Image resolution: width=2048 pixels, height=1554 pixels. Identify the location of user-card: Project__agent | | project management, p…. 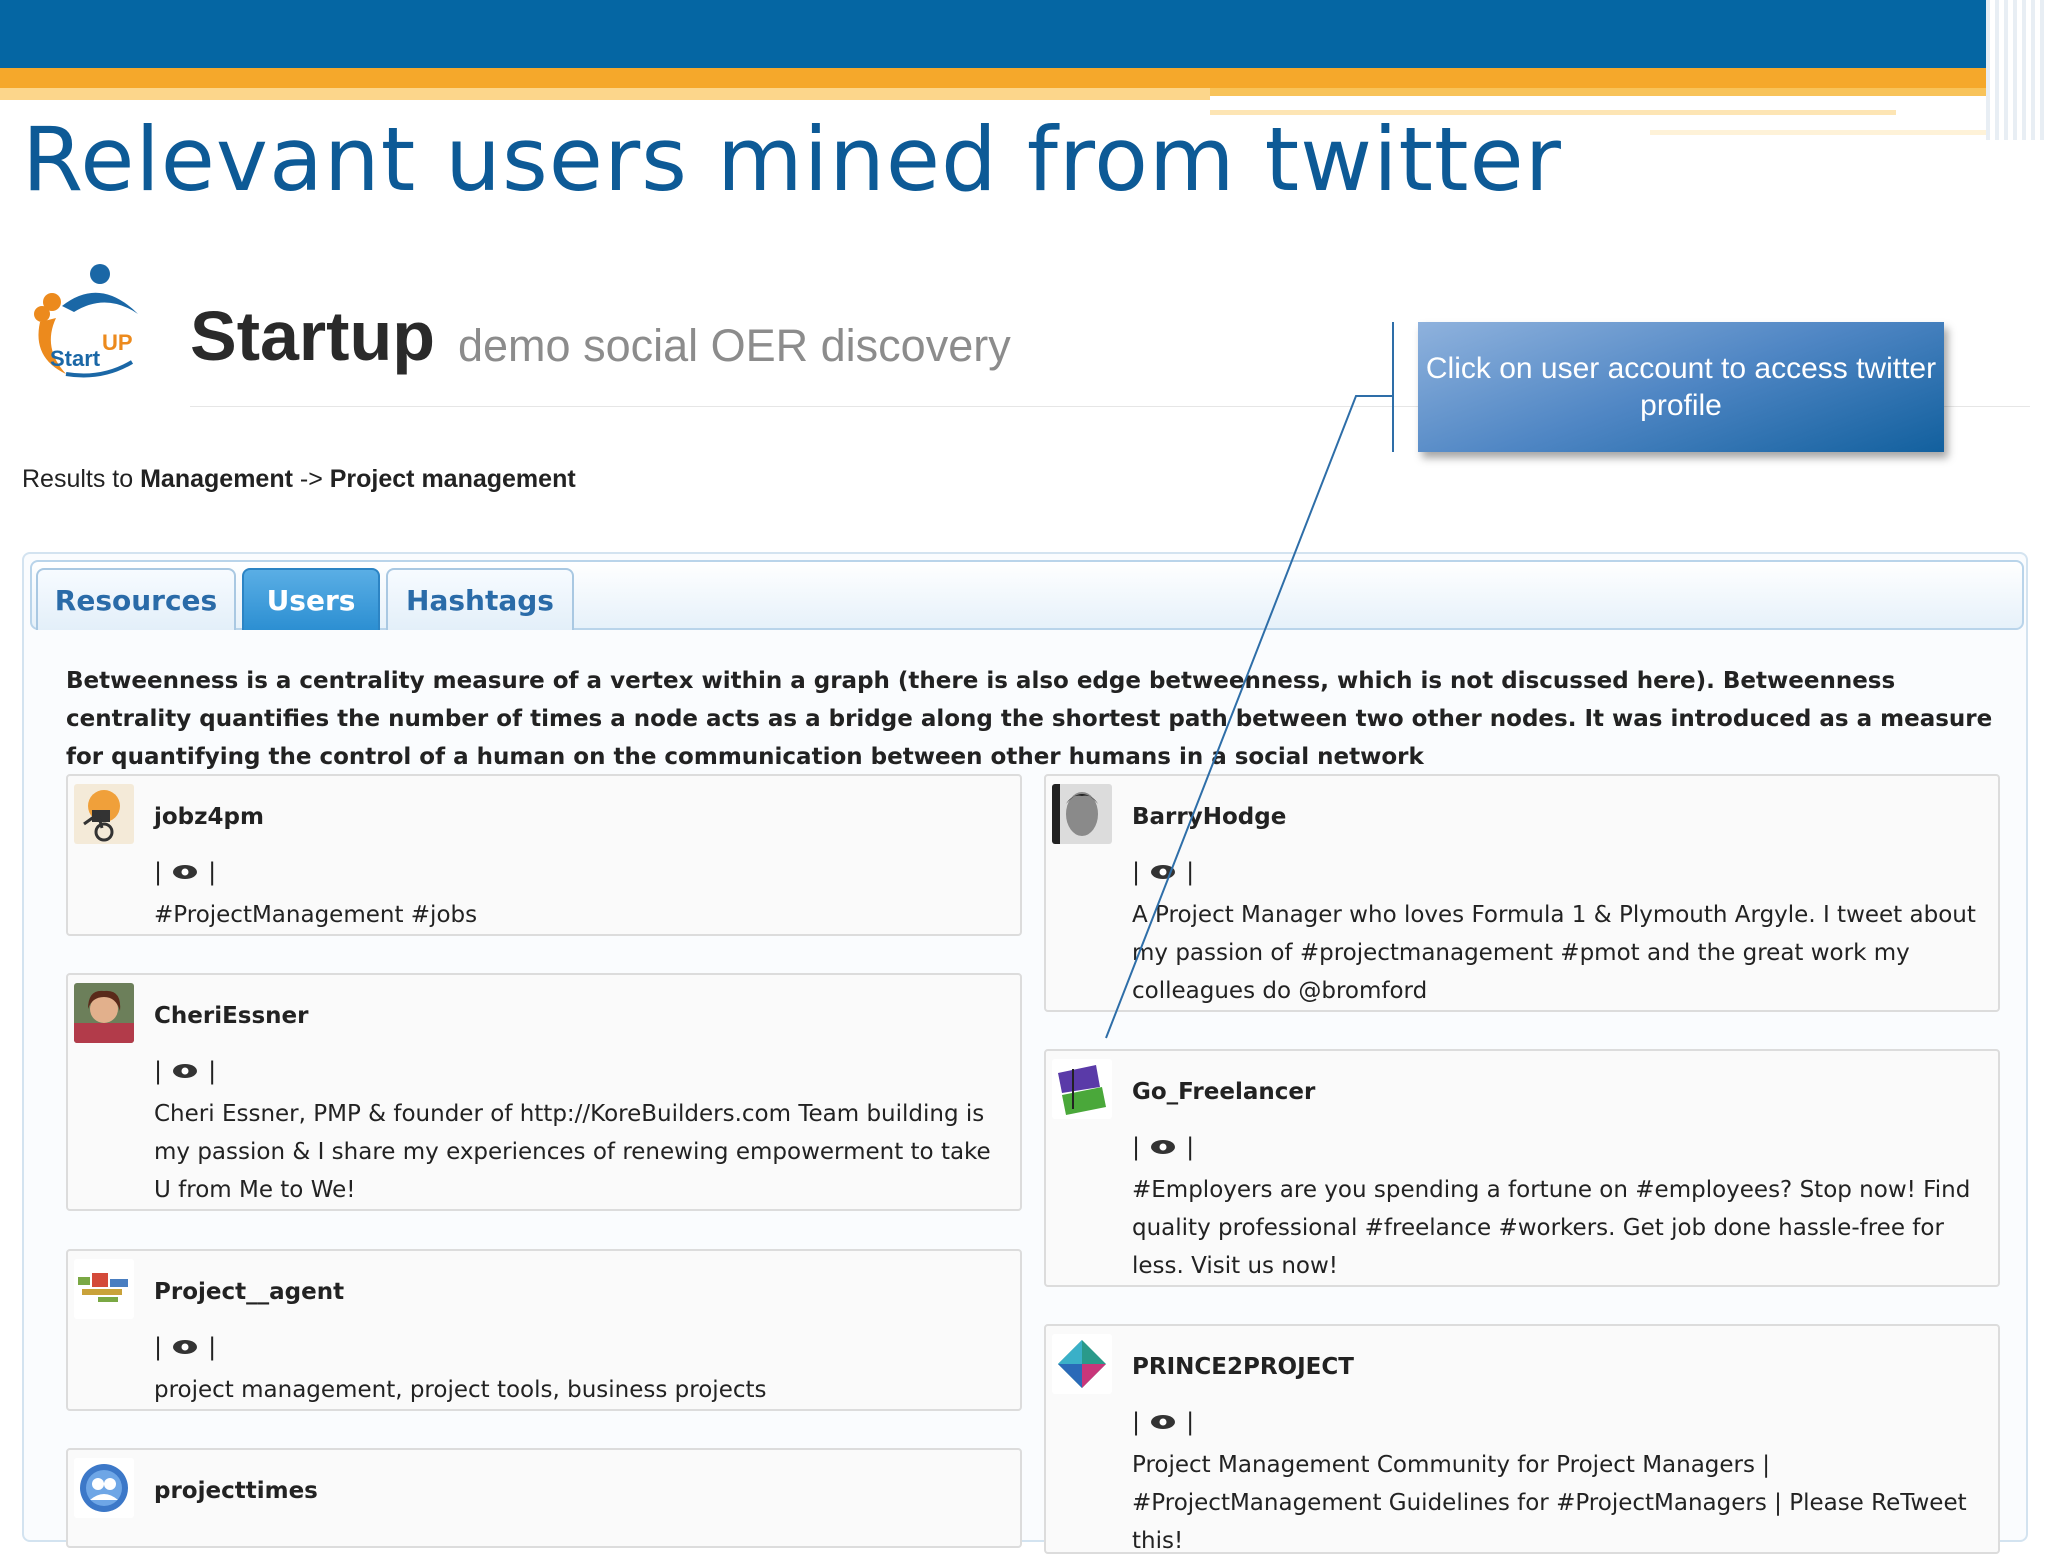
(544, 1330).